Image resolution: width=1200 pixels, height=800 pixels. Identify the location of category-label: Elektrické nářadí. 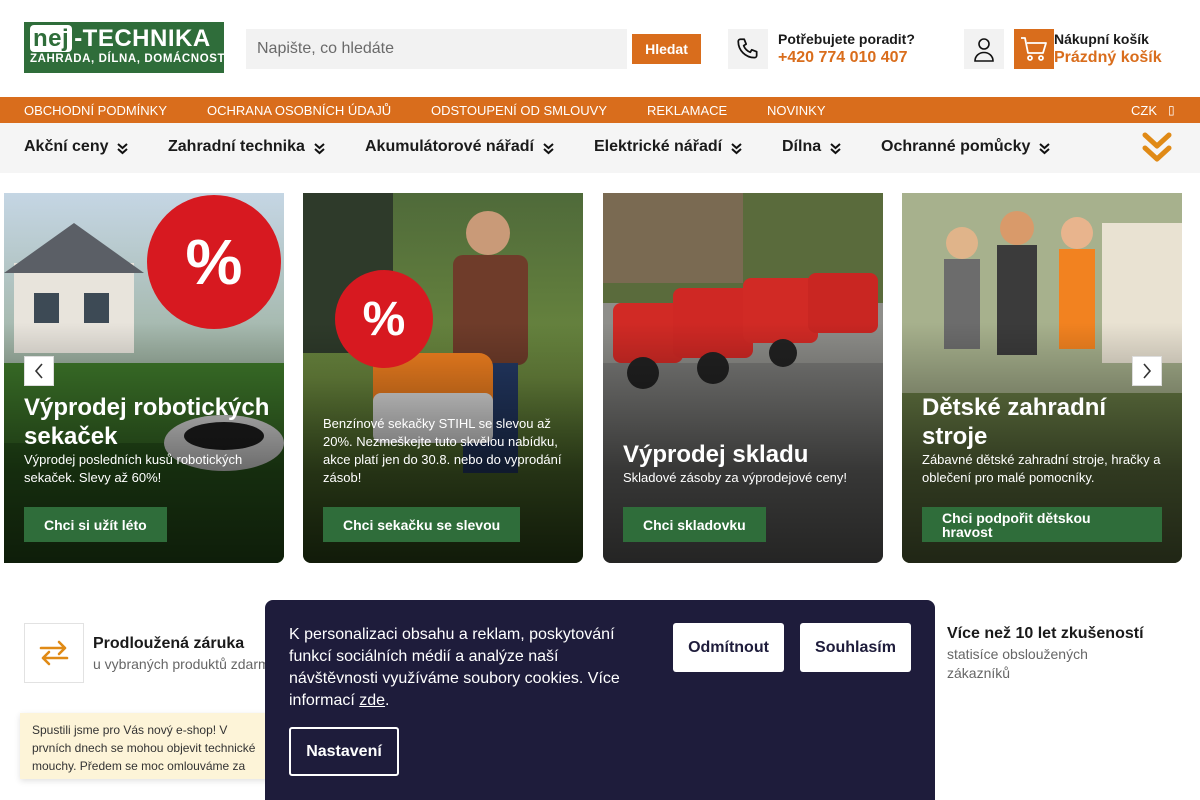
(658, 146).